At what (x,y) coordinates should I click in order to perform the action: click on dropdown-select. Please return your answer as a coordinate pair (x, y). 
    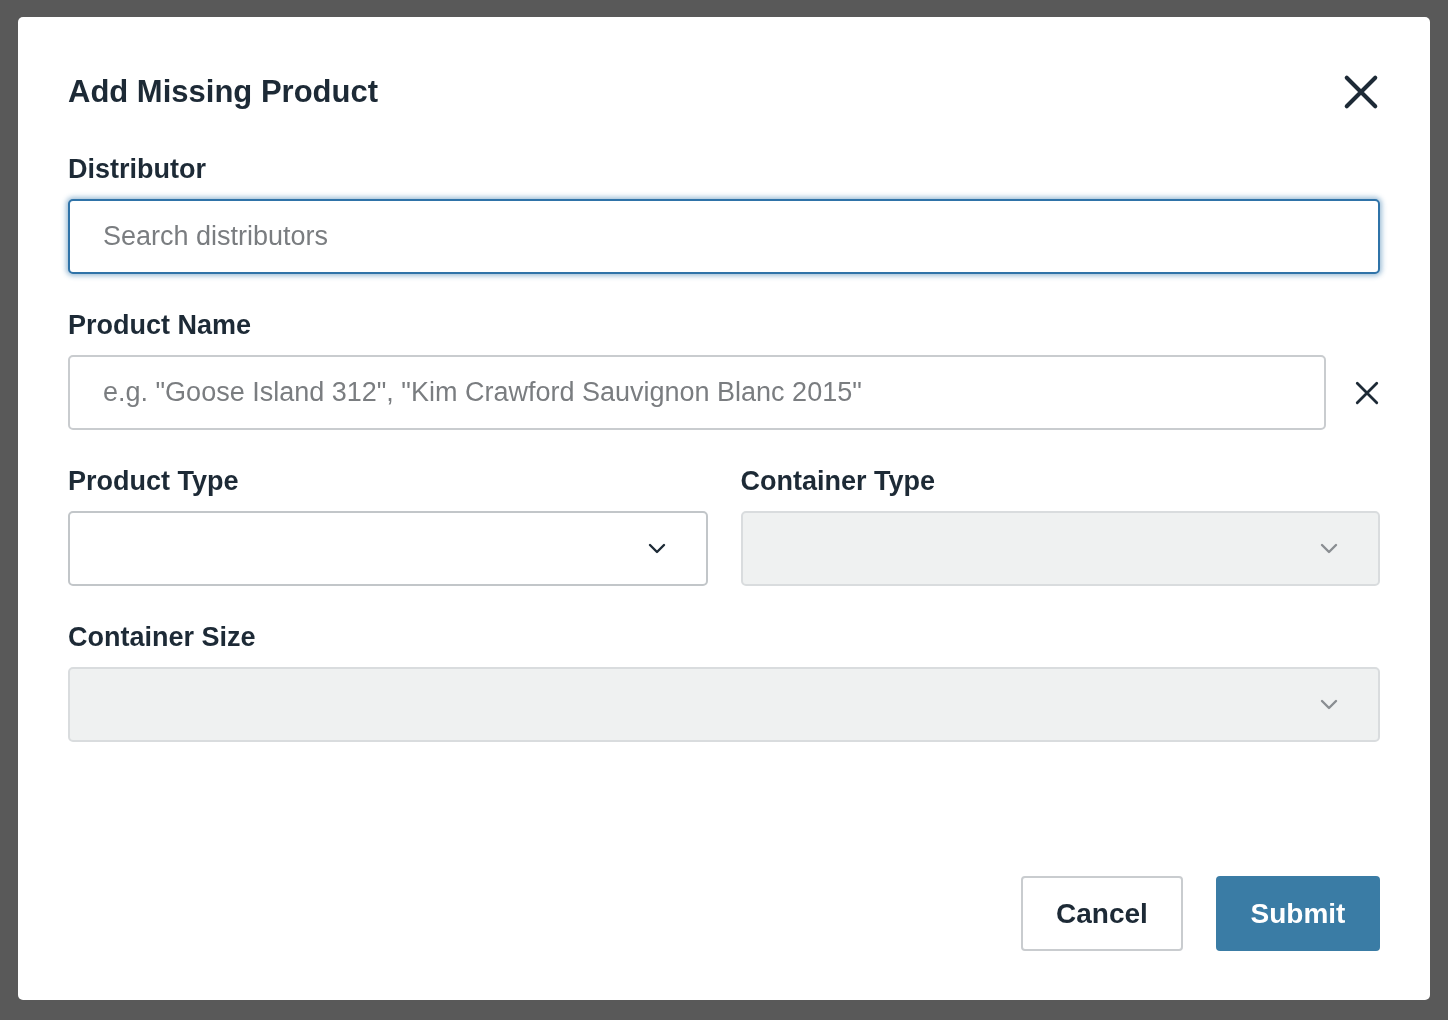
    Looking at the image, I should click on (388, 548).